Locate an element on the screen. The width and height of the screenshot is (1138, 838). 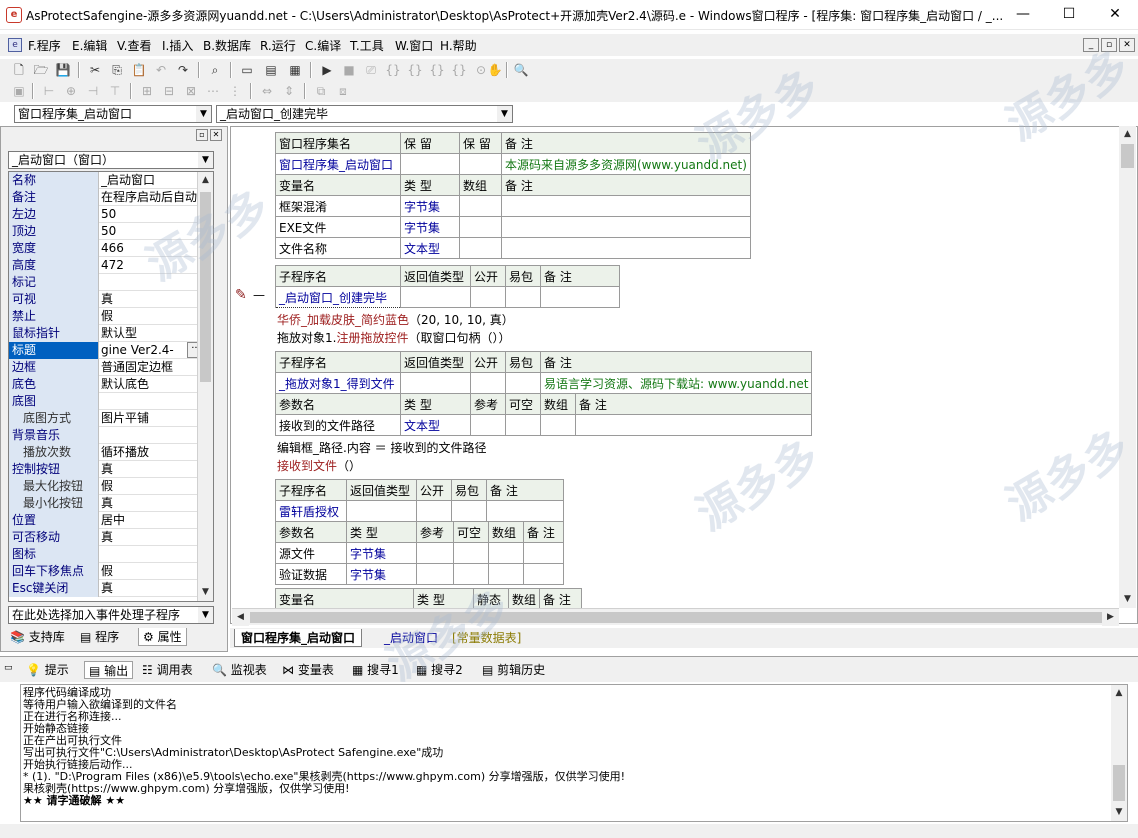
property-row: 播放次数 循环播放 is located at coordinates (111, 452).